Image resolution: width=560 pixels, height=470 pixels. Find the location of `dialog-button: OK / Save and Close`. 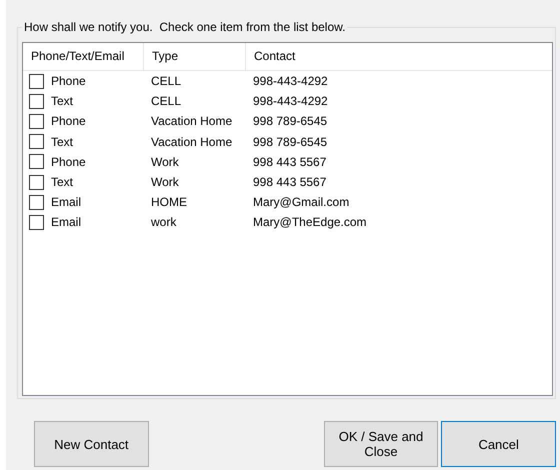

dialog-button: OK / Save and Close is located at coordinates (381, 444).